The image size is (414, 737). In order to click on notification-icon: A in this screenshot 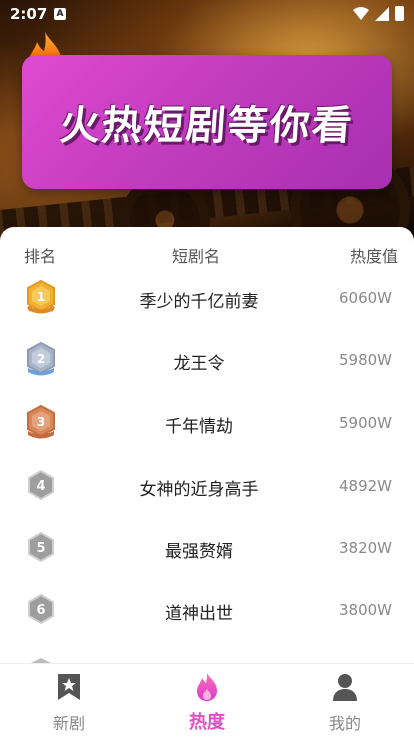, I will do `click(60, 14)`.